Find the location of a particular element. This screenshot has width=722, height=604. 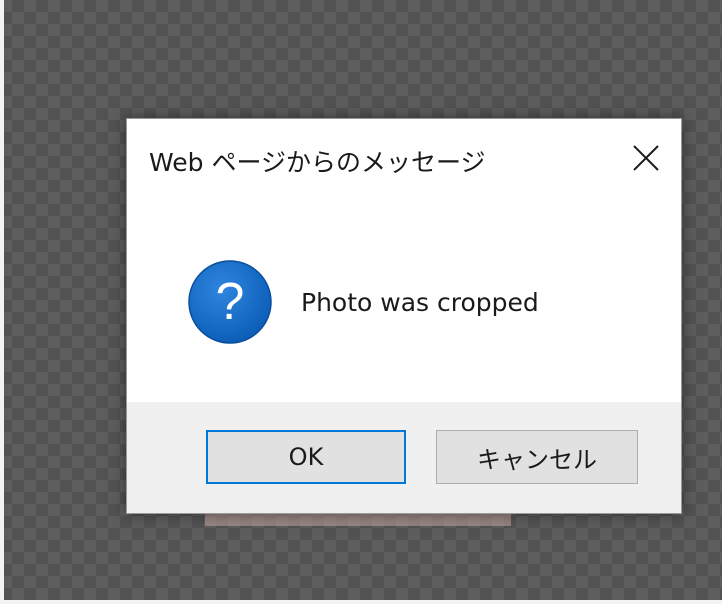

ok-button-label: OK is located at coordinates (306, 457).